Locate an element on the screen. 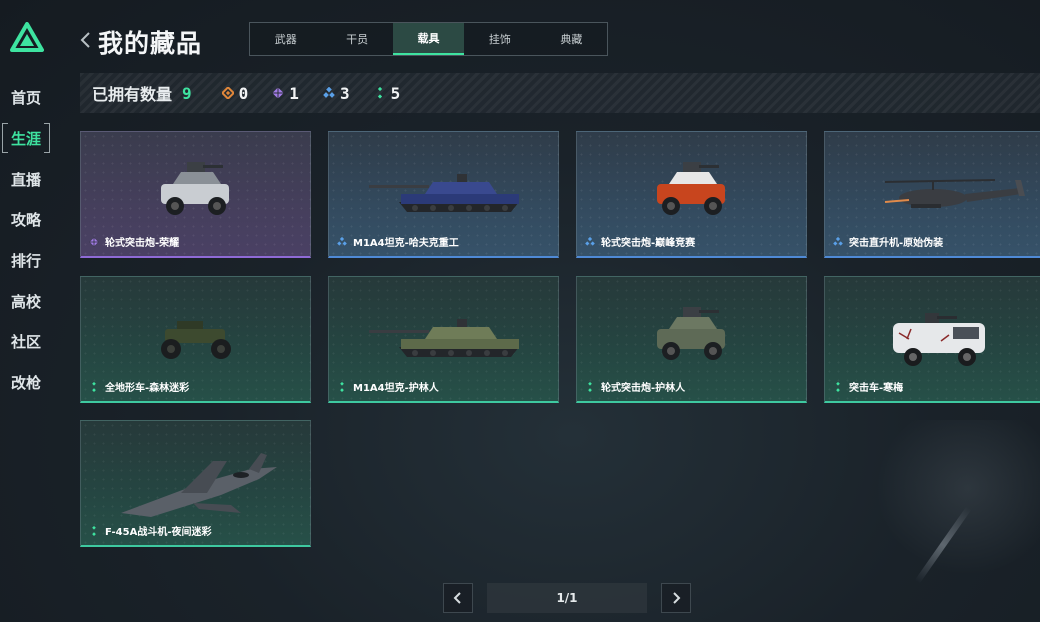 The height and width of the screenshot is (622, 1040). vehicle-card-label: 轮式突击炮-护林人 is located at coordinates (635, 386).